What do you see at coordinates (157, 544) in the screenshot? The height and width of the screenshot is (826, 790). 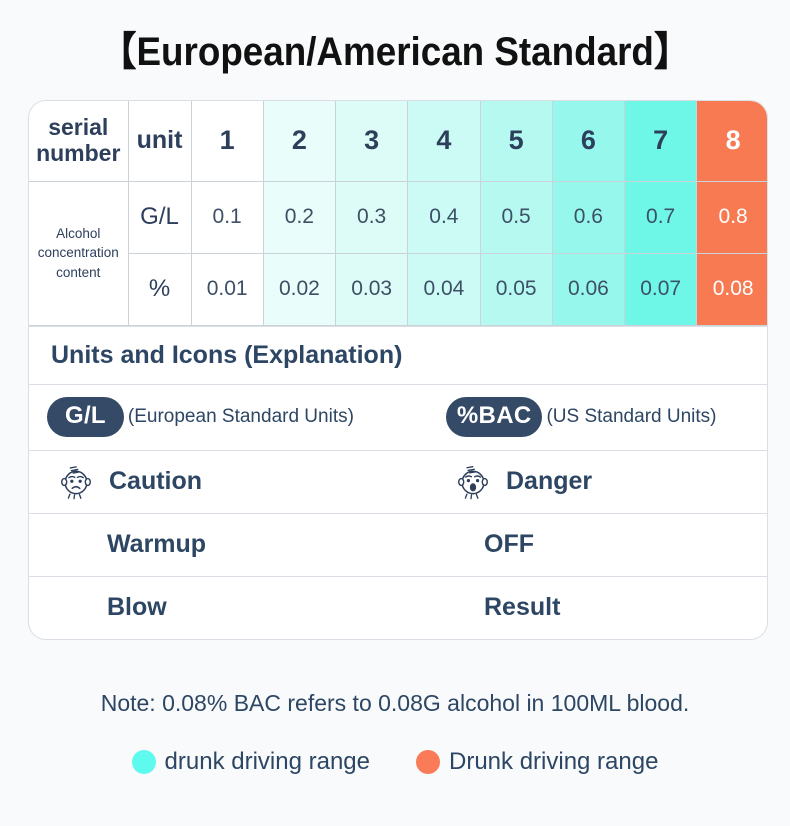 I see `warmup-label: Warmup` at bounding box center [157, 544].